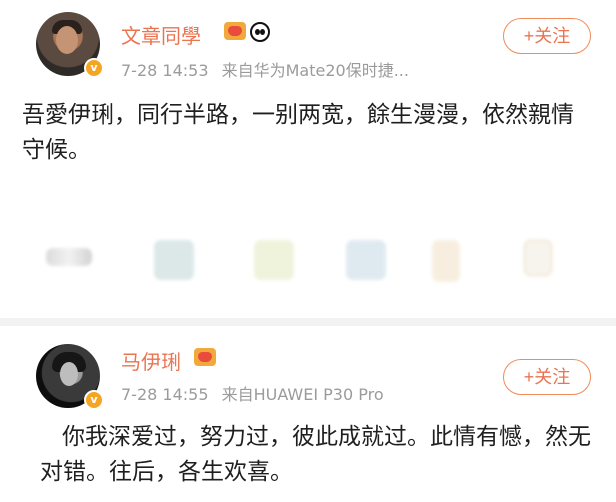 The height and width of the screenshot is (502, 616). I want to click on post-source: 来自HUAWEI P30 Pro, so click(302, 394).